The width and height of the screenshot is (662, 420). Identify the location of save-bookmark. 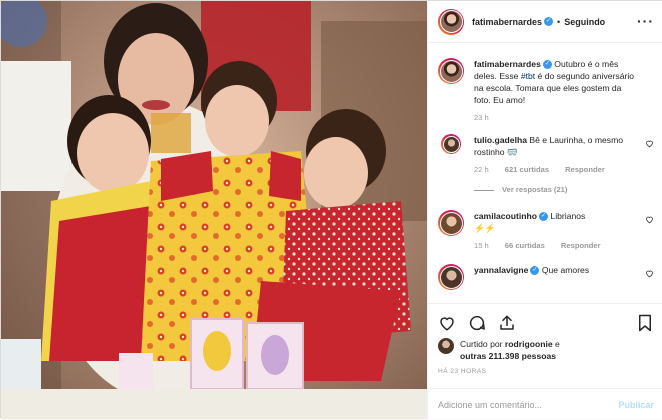
(645, 324).